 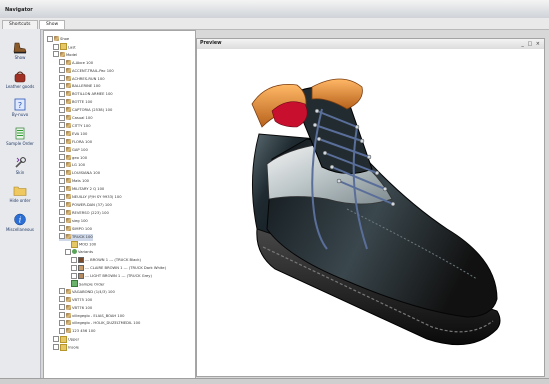 I want to click on tree-row-label: Insole, so click(x=73, y=347).